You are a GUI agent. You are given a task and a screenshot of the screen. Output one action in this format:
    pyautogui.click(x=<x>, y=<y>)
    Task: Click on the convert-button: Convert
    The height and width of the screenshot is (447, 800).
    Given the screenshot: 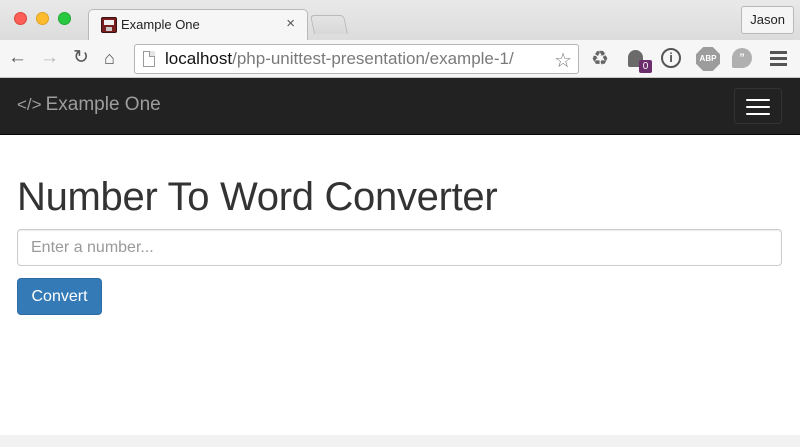 What is the action you would take?
    pyautogui.click(x=59, y=296)
    